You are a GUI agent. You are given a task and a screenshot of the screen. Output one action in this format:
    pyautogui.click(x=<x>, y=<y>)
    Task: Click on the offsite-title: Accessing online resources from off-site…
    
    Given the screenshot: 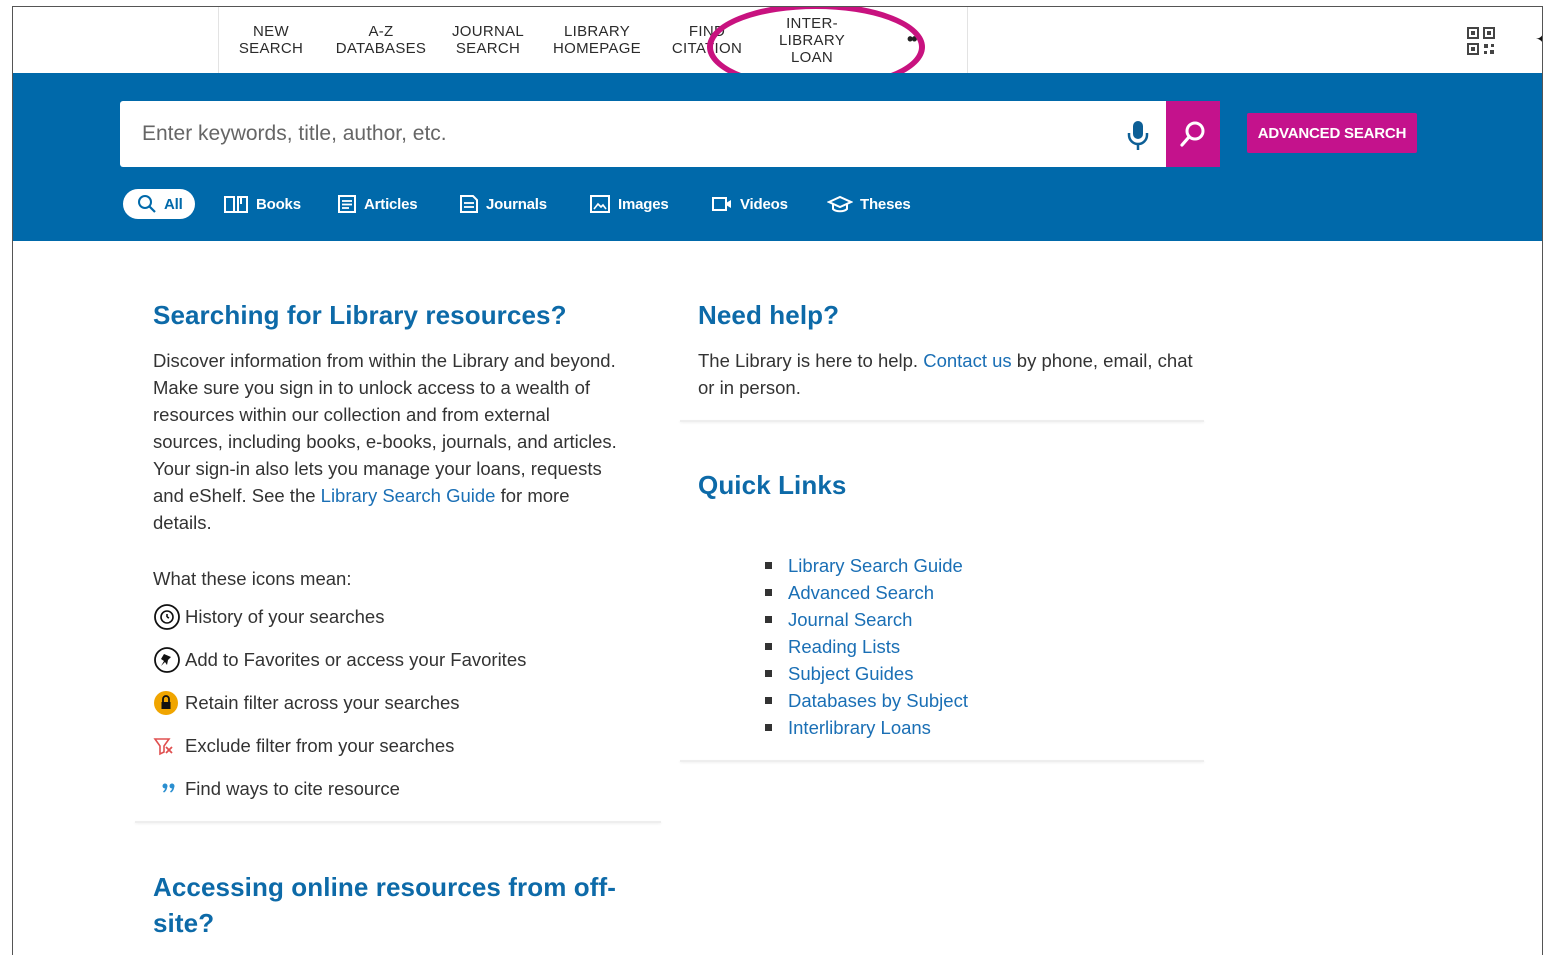 What is the action you would take?
    pyautogui.click(x=385, y=905)
    